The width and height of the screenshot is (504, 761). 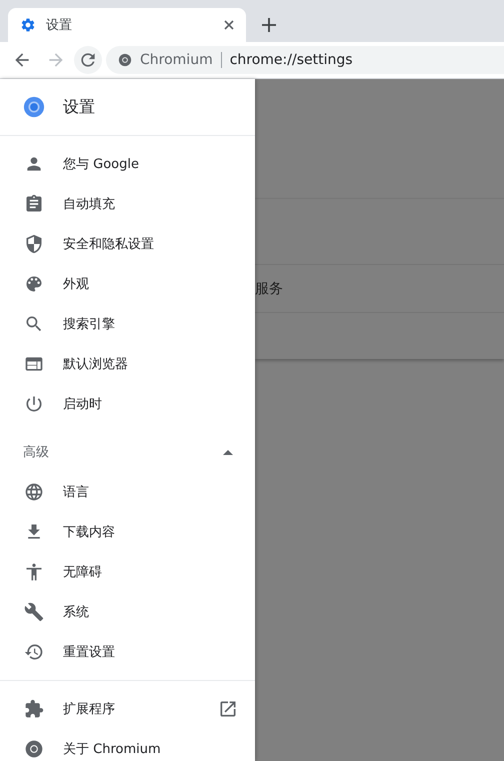 What do you see at coordinates (127, 364) in the screenshot?
I see `menu-item: 默认浏览器` at bounding box center [127, 364].